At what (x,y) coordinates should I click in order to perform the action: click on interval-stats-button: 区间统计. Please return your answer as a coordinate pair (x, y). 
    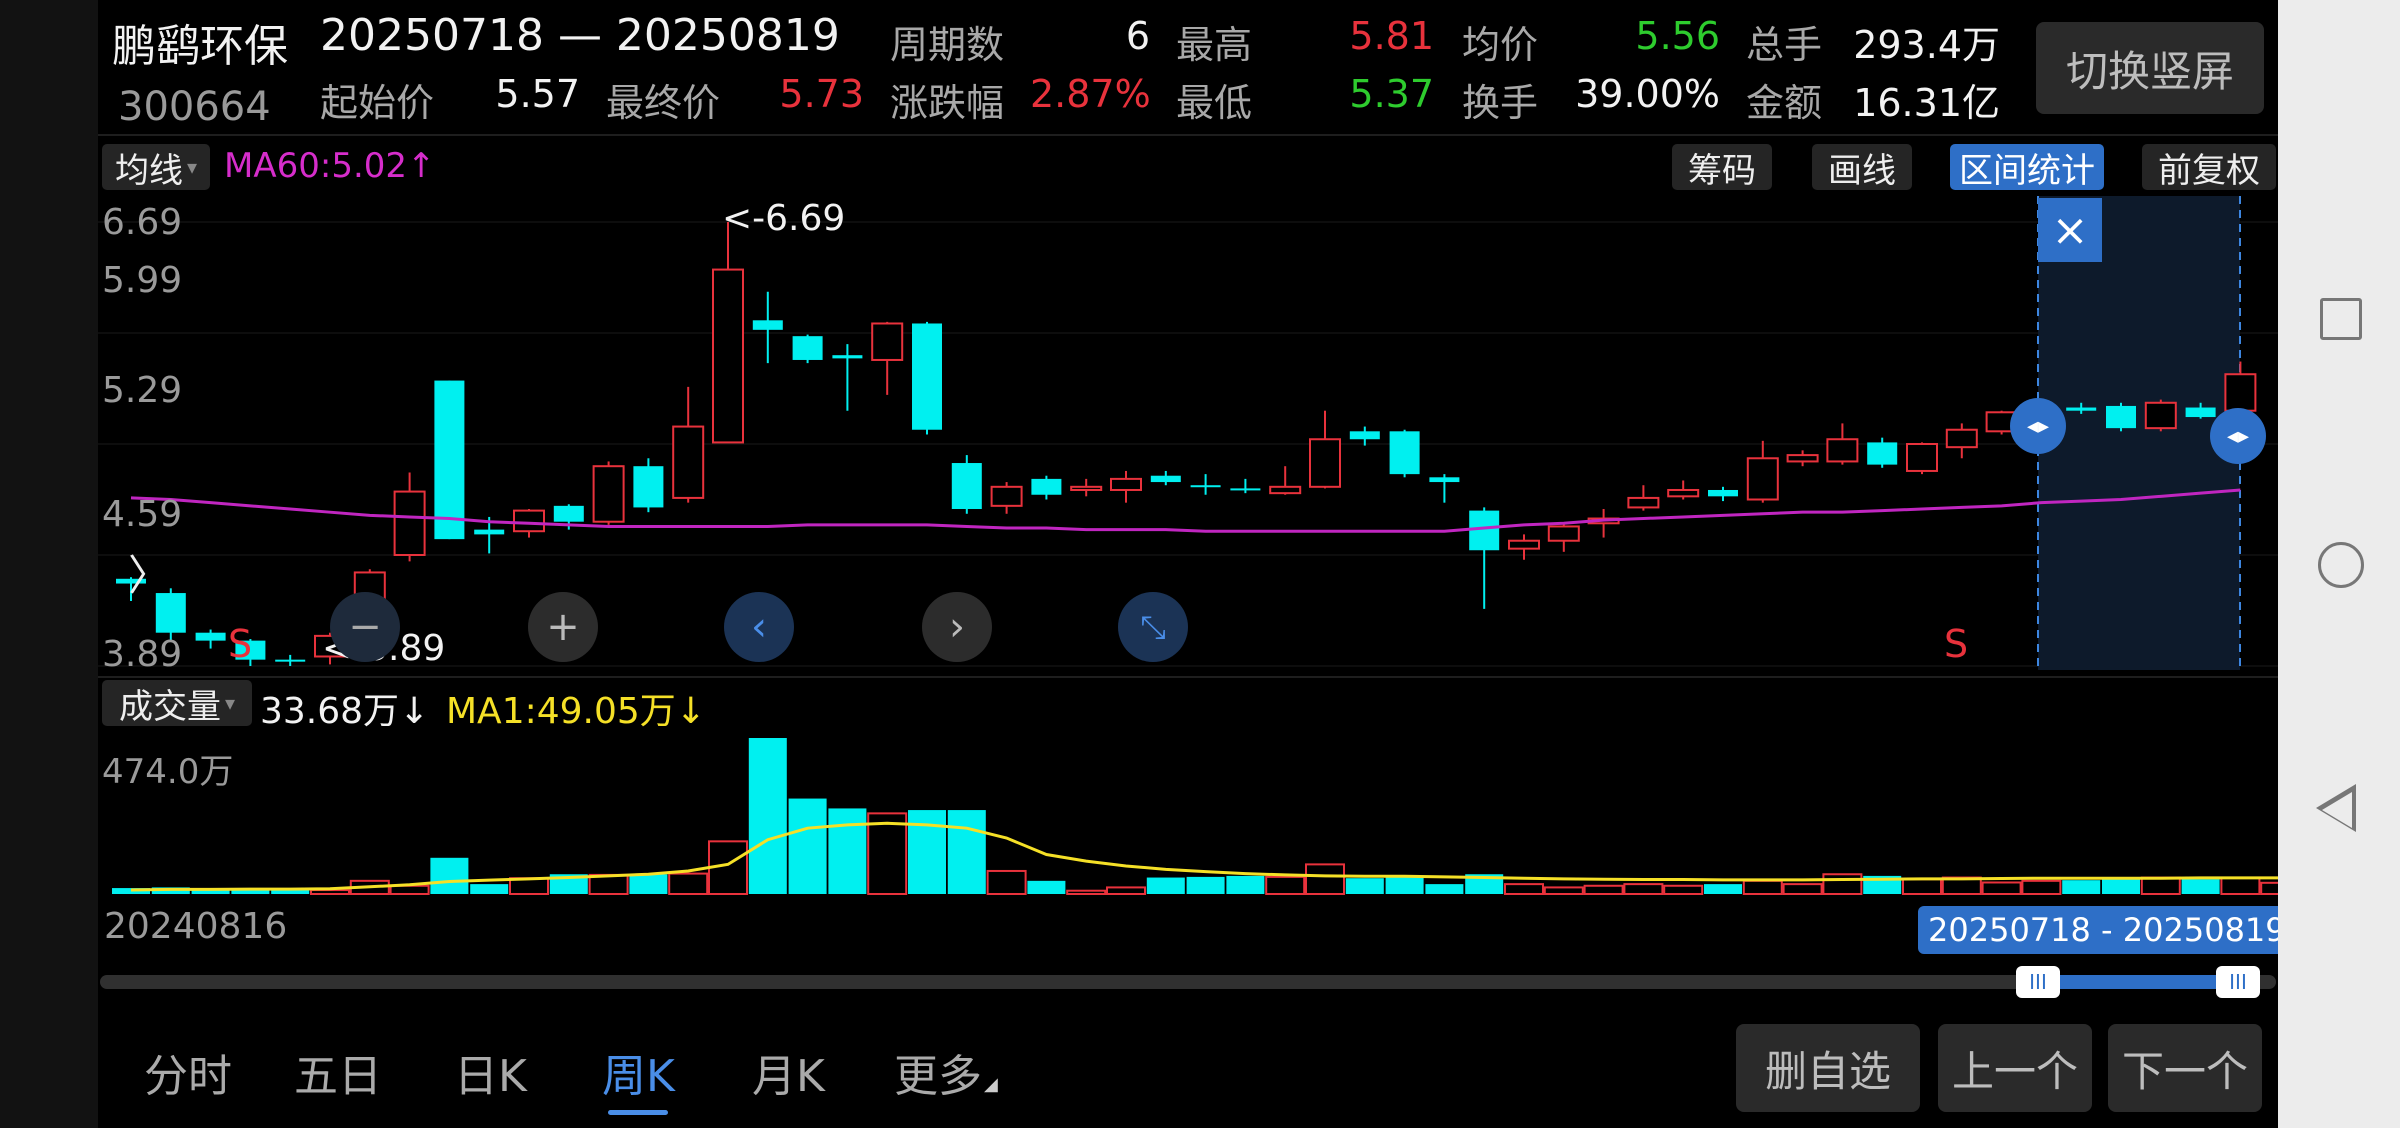
    Looking at the image, I should click on (2027, 167).